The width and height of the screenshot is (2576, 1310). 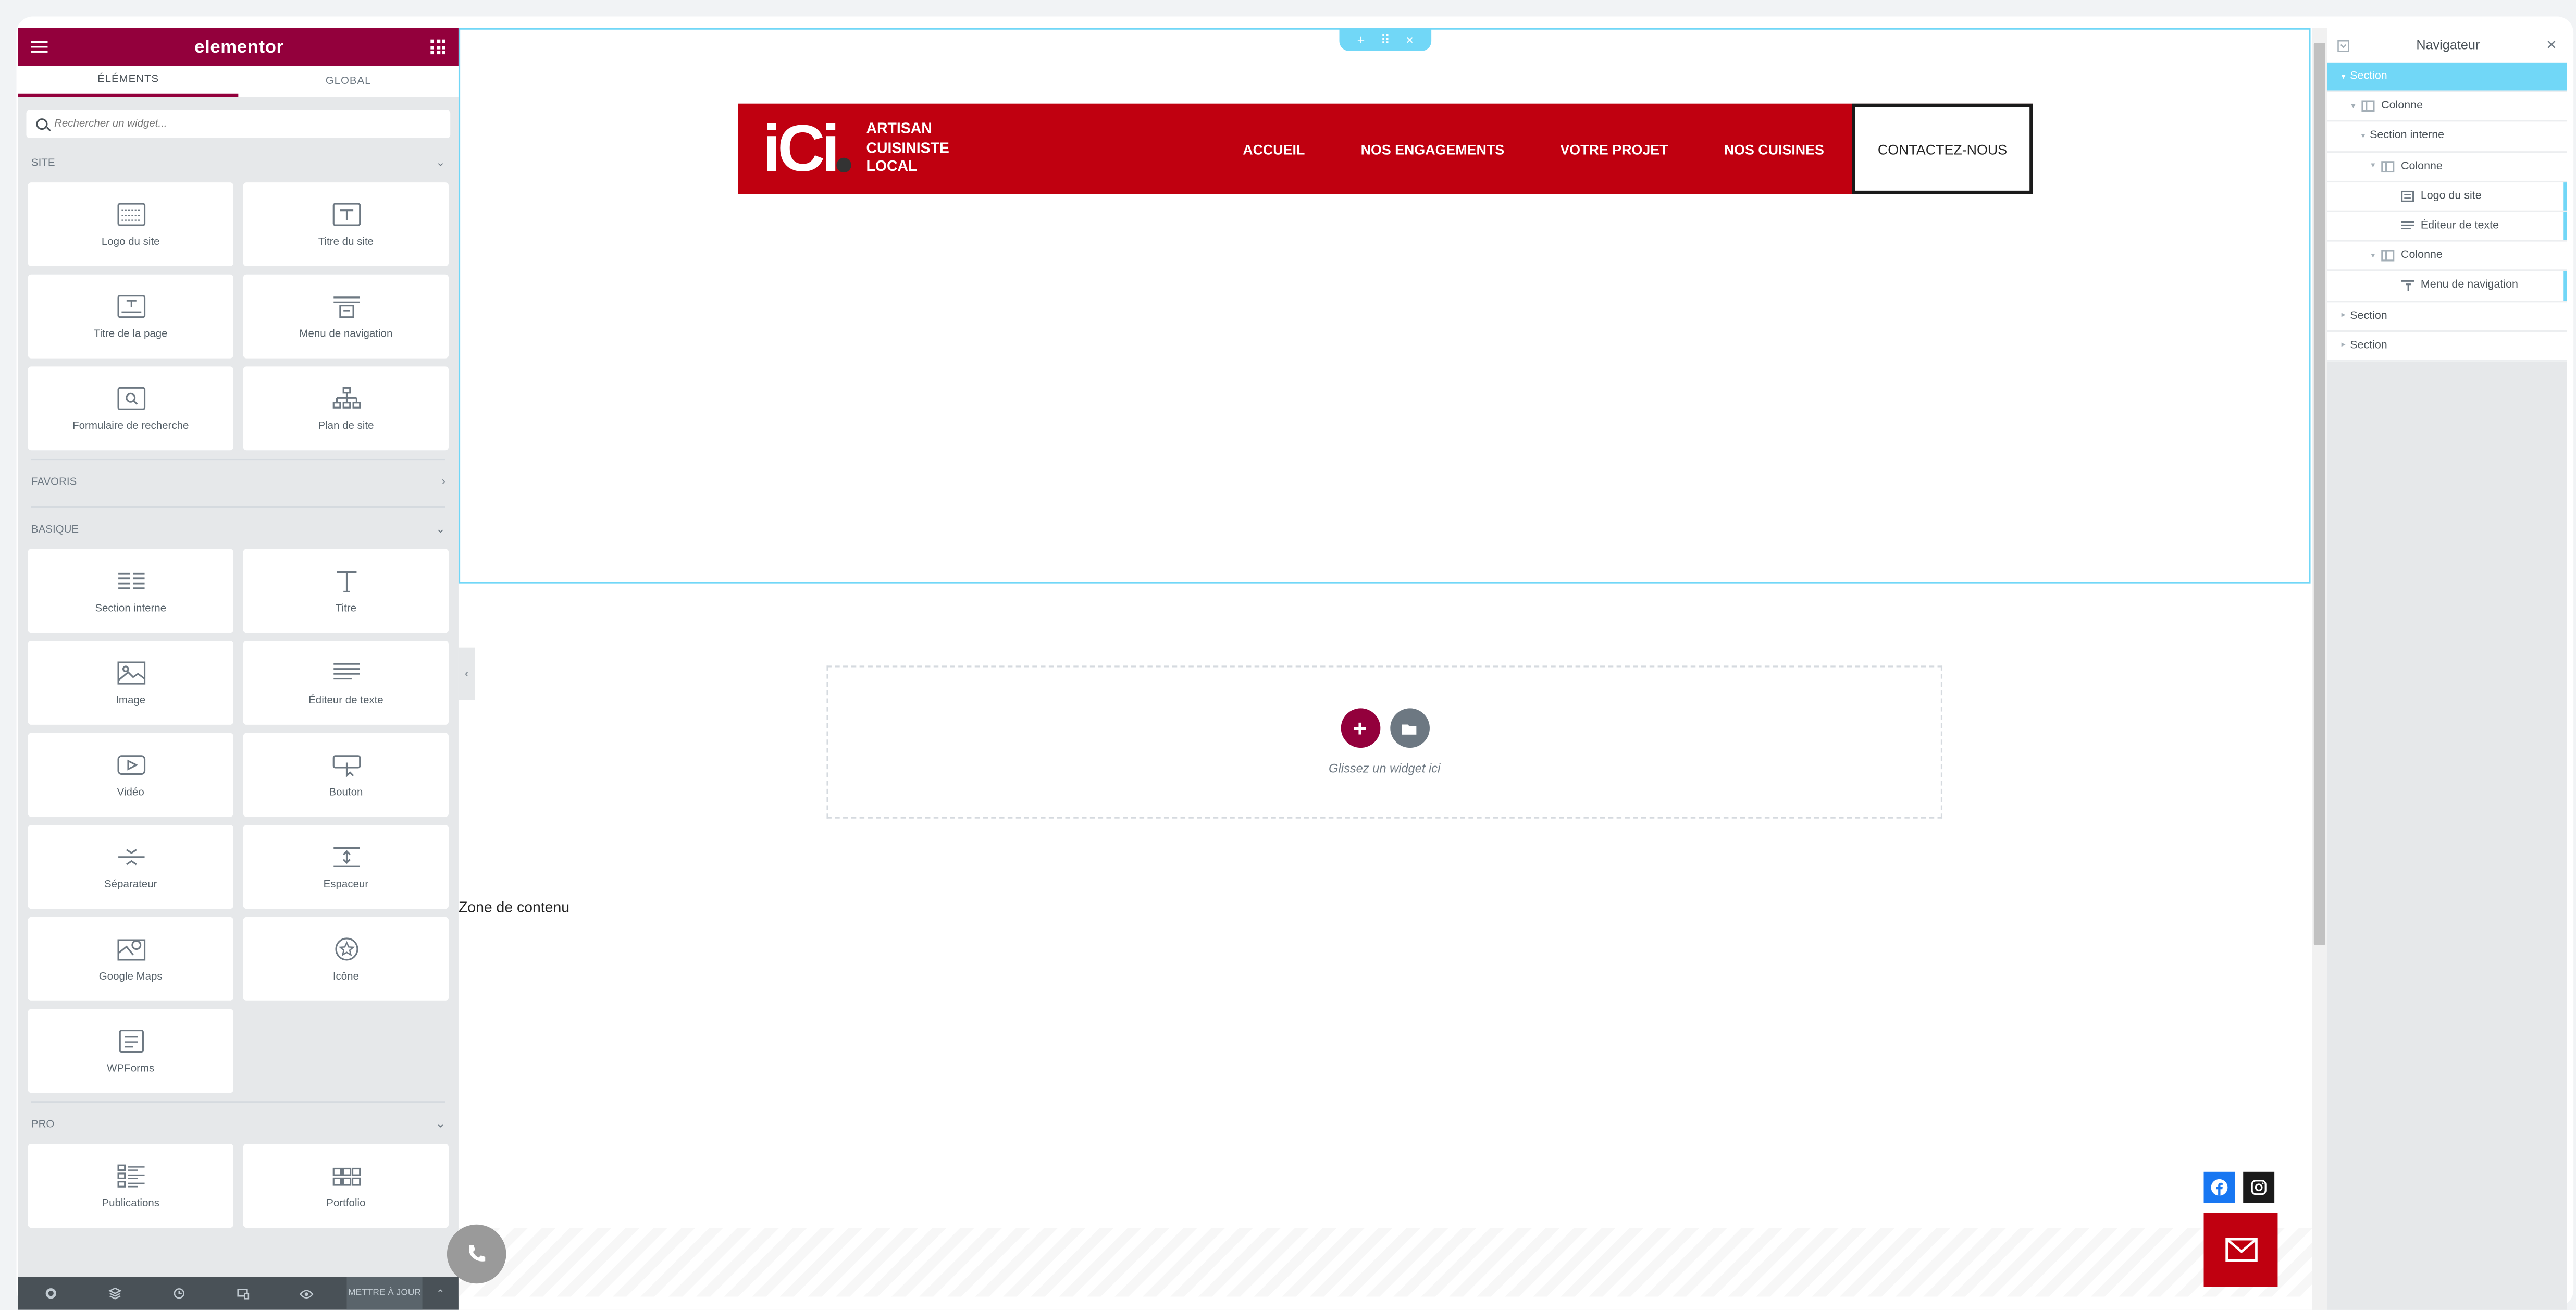 I want to click on widget-video: Vidéo, so click(x=130, y=775).